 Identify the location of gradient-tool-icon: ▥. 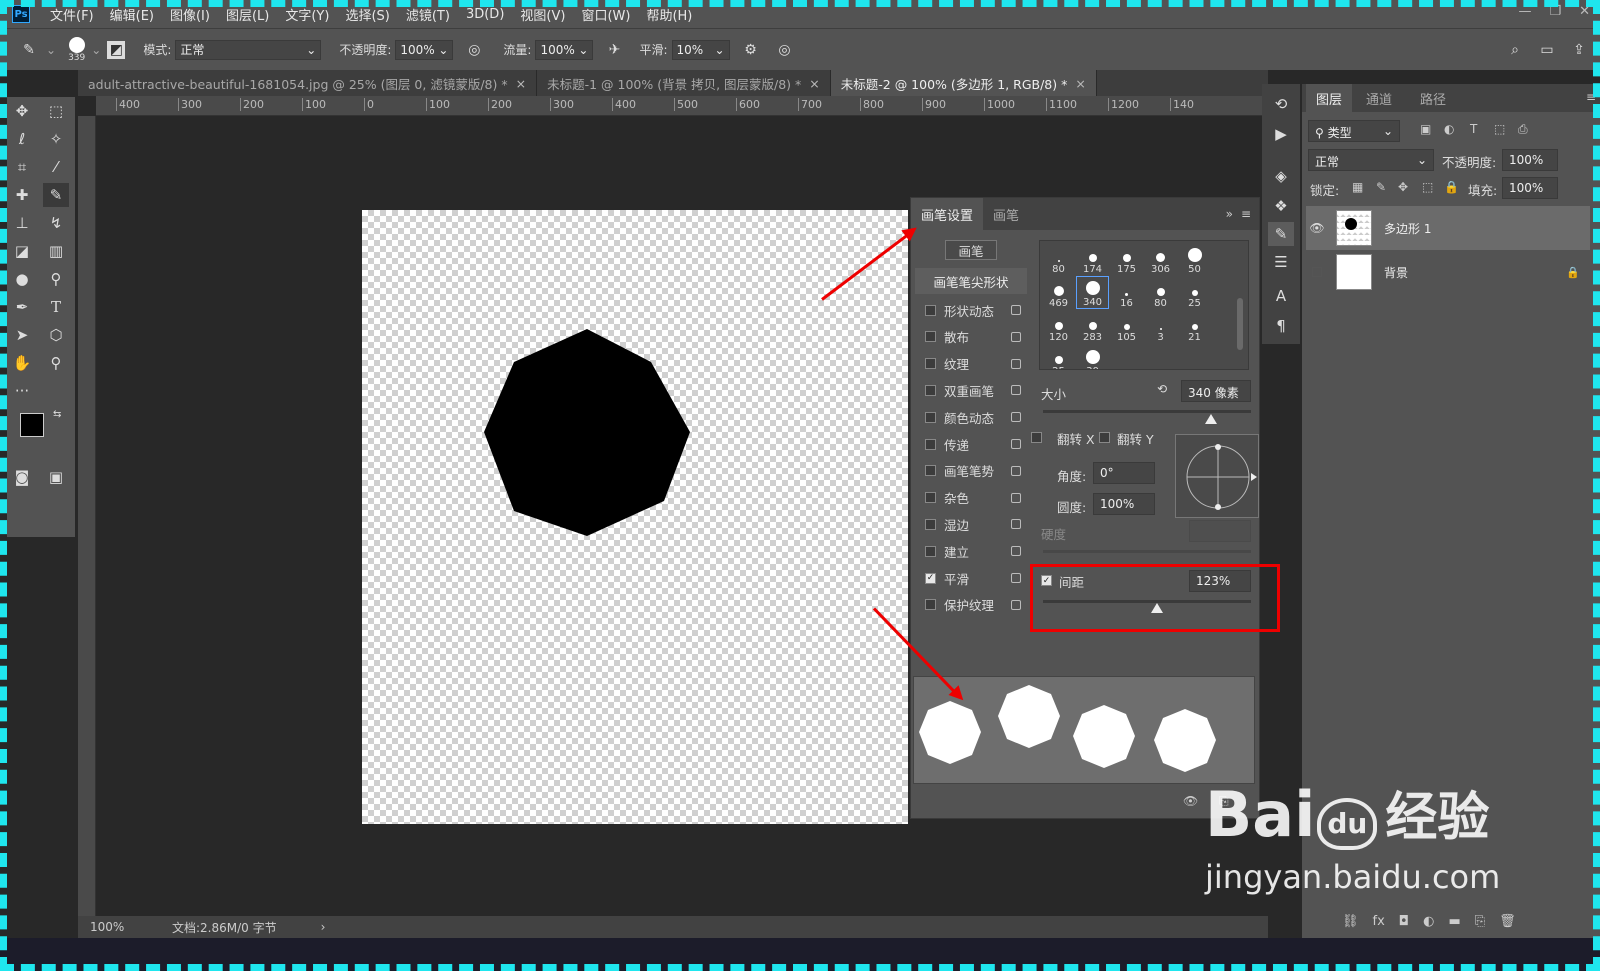
(56, 251).